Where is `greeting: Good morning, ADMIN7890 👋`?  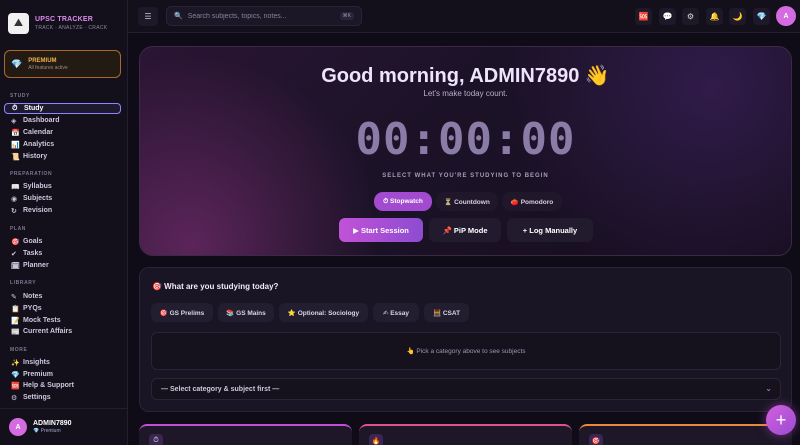
greeting: Good morning, ADMIN7890 👋 is located at coordinates (465, 76).